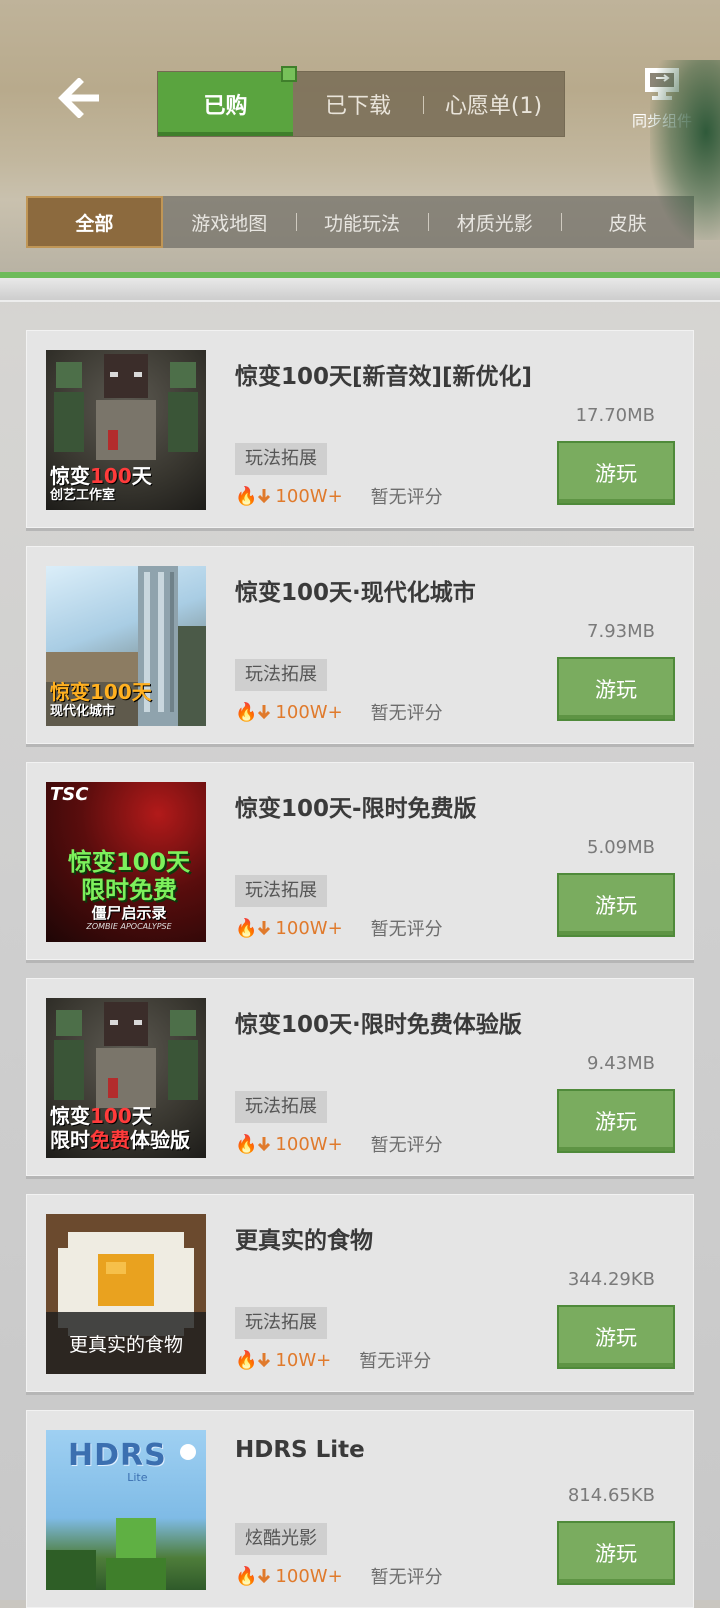 The width and height of the screenshot is (720, 1608). What do you see at coordinates (225, 106) in the screenshot?
I see `tab-purchased-label: 已购` at bounding box center [225, 106].